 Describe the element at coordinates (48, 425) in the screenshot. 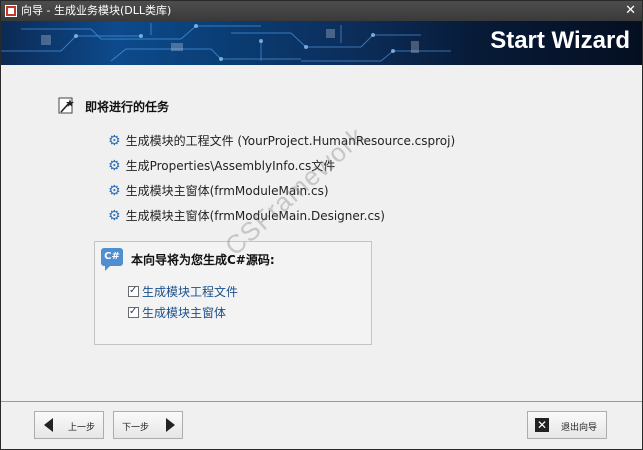

I see `arrow-left-icon` at that location.